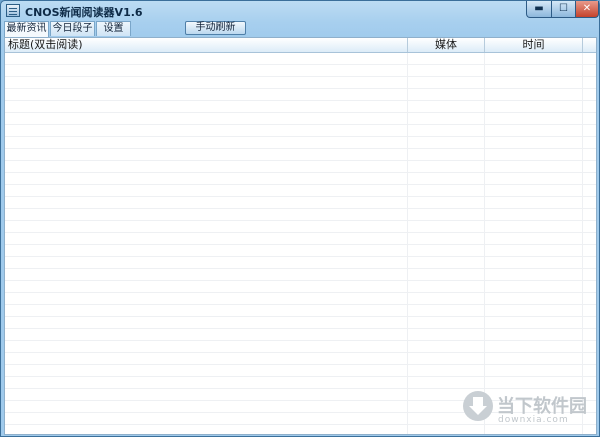 The height and width of the screenshot is (437, 600). Describe the element at coordinates (300, 11) in the screenshot. I see `title-bar: CNOS新闻阅读器V1.6 ▬ ☐ ✕` at that location.